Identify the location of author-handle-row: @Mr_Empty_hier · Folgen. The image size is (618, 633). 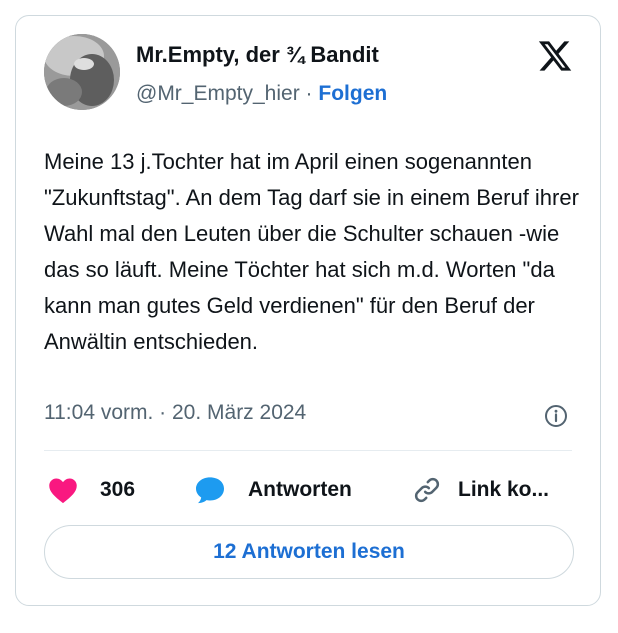
(261, 94).